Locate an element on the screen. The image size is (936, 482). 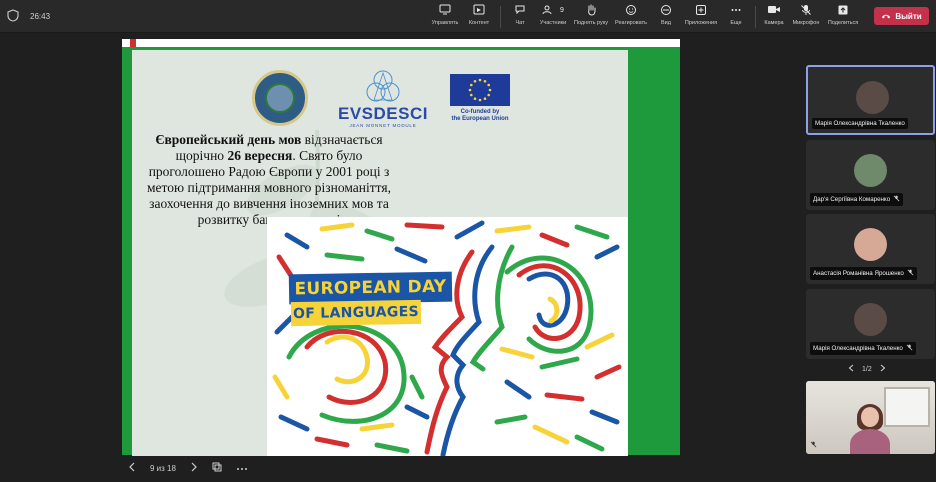
poster-title-line2: OF LANGUAGES is located at coordinates (356, 313).